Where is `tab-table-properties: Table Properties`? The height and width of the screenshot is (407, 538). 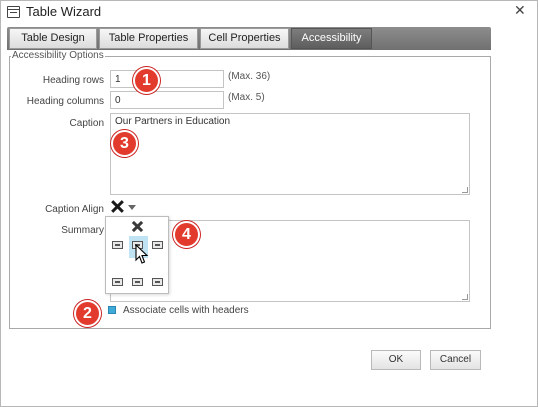 tab-table-properties: Table Properties is located at coordinates (148, 38).